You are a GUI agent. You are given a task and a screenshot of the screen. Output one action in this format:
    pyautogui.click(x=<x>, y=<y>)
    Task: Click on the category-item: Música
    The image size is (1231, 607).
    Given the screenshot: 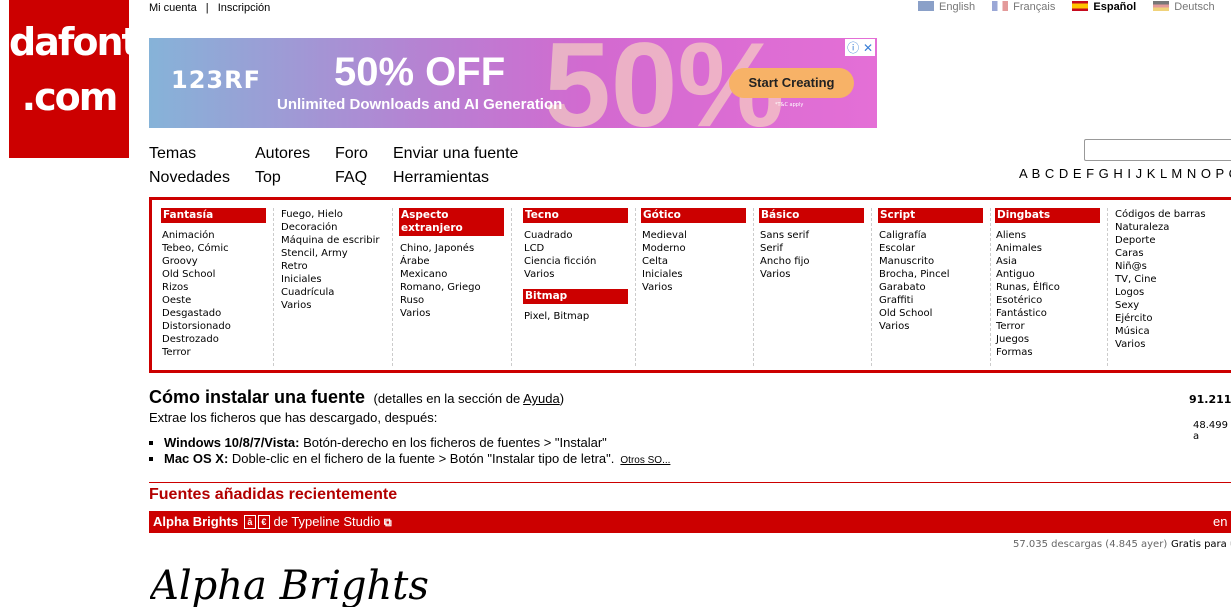 What is the action you would take?
    pyautogui.click(x=1170, y=331)
    